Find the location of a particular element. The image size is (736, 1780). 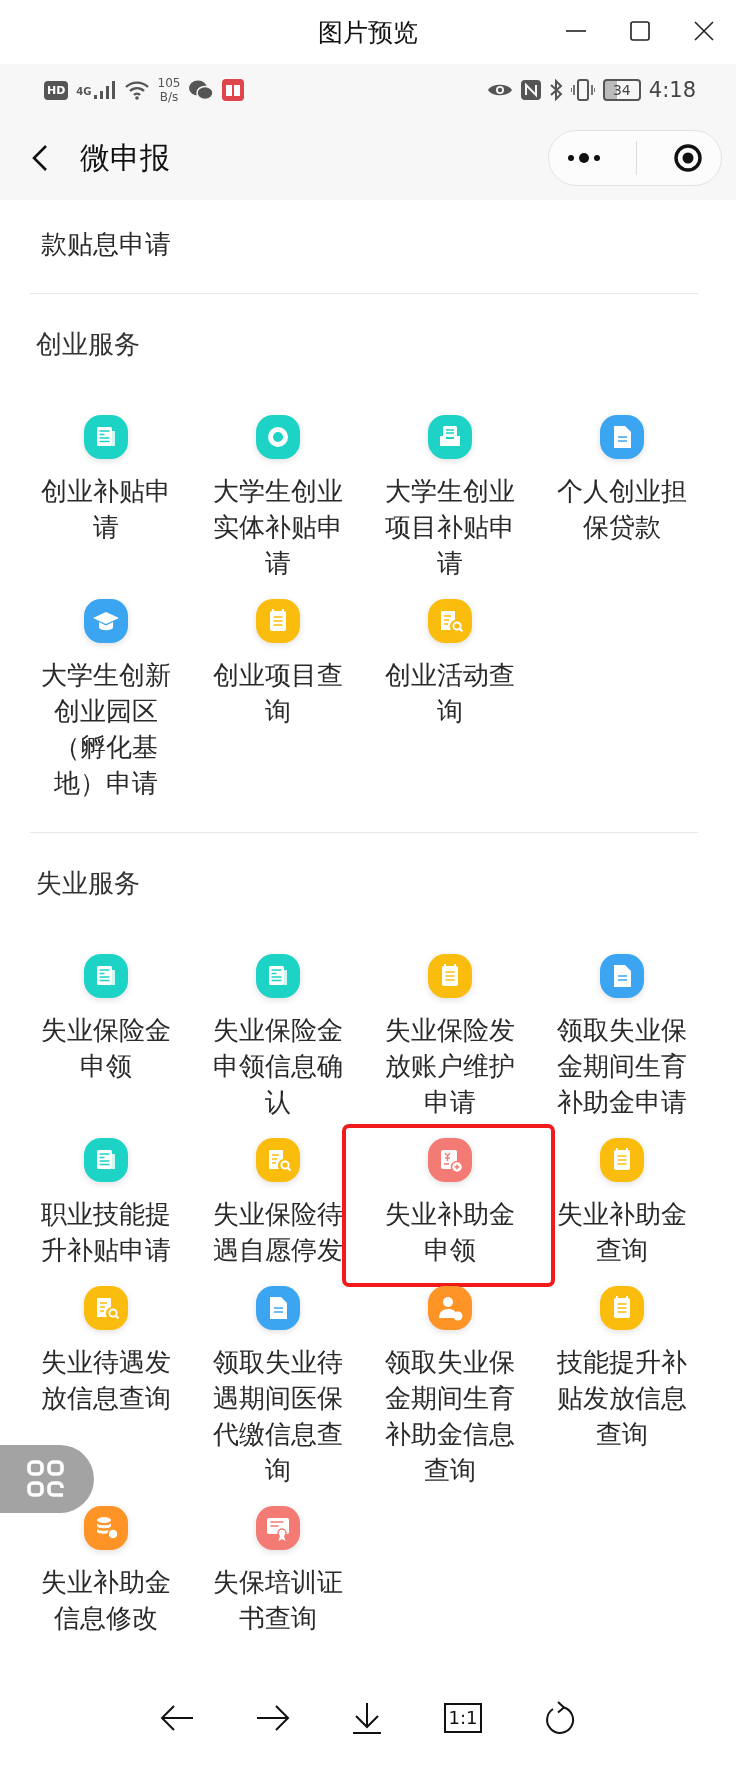

service-label: 创业活动查询 is located at coordinates (450, 693).